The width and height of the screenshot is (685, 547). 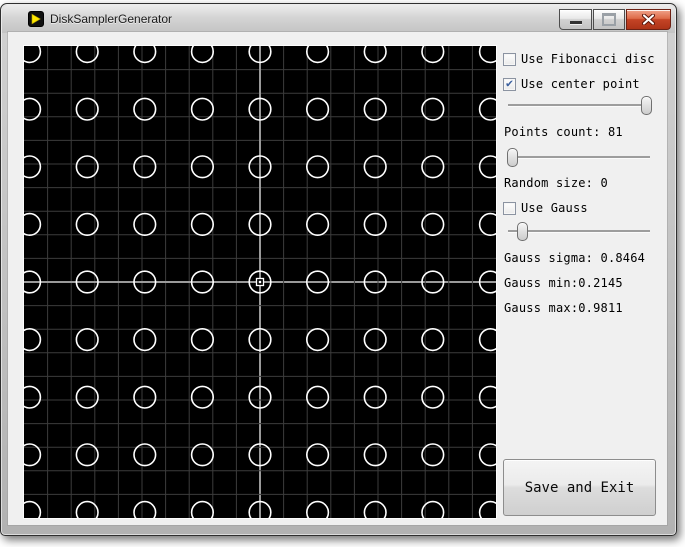 I want to click on points-count-label: Points count: 81, so click(x=563, y=132).